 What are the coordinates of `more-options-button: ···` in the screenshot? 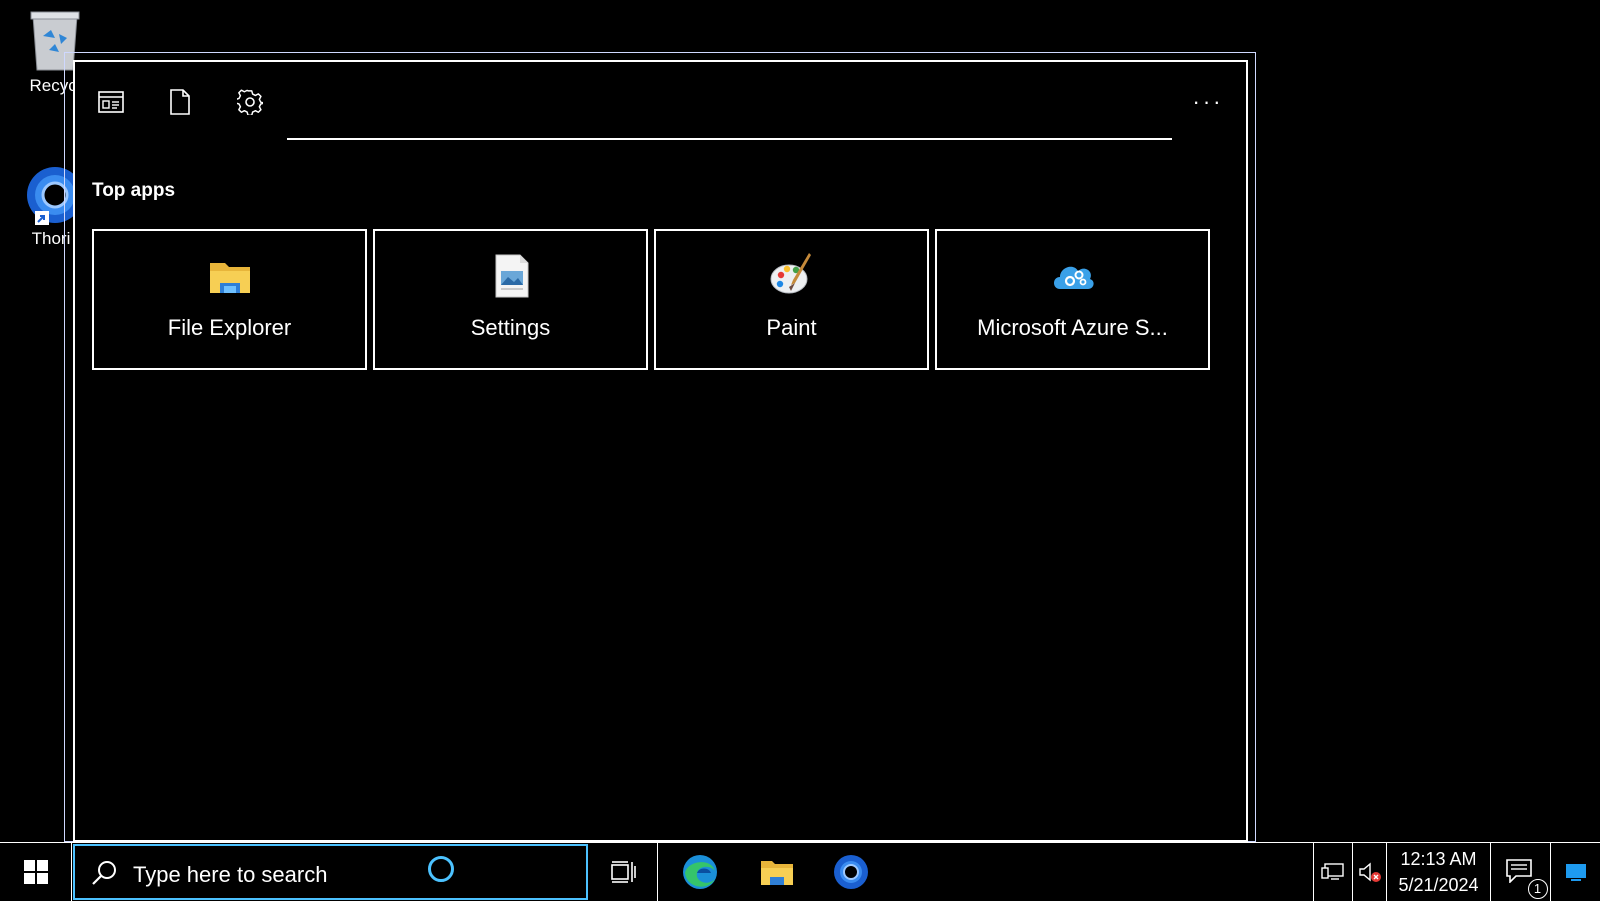 It's located at (1208, 102).